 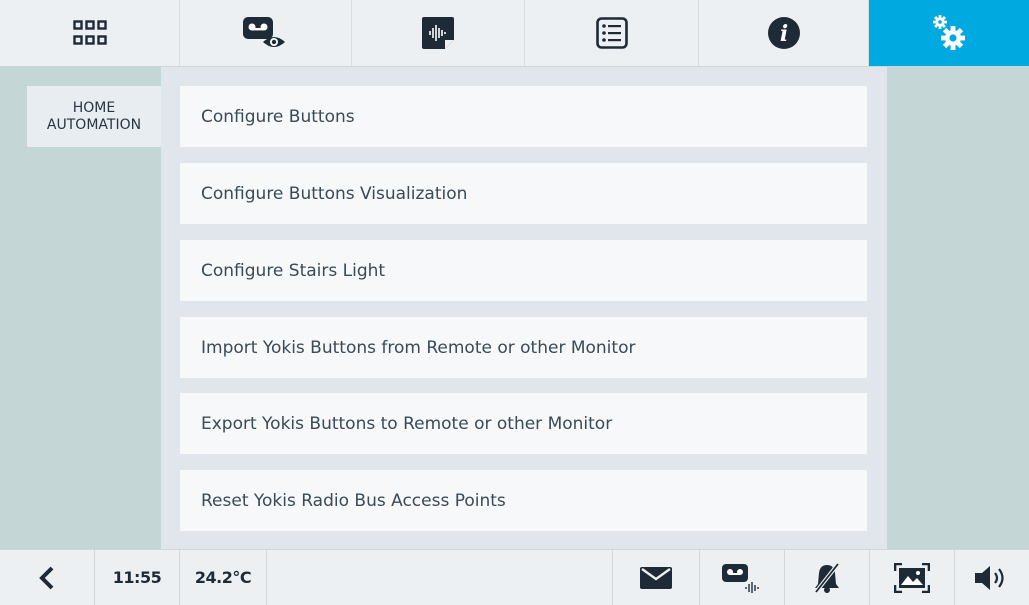 I want to click on sidebar-label-line2: AUTOMATION, so click(x=94, y=124).